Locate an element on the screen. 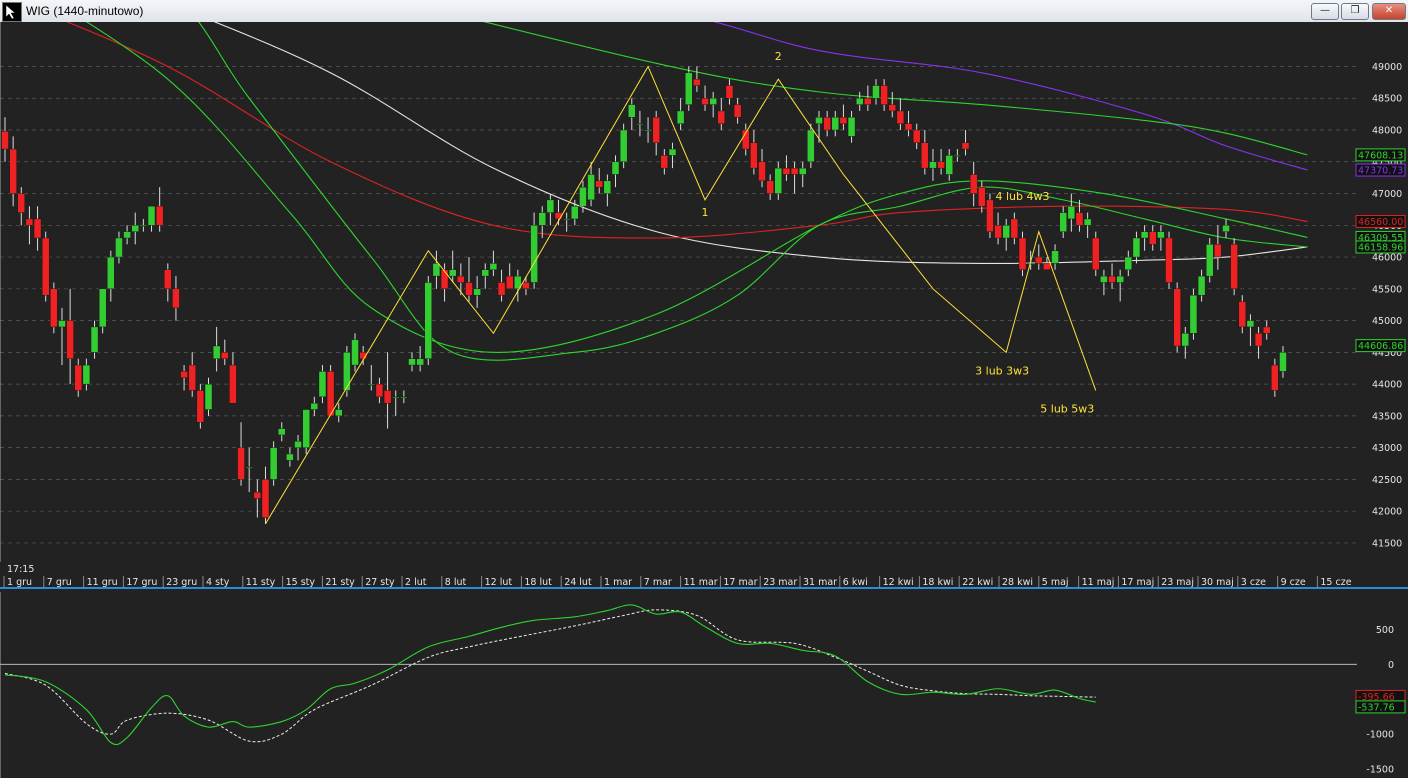 This screenshot has width=1408, height=778. x-tick-label: 23 mar is located at coordinates (780, 582).